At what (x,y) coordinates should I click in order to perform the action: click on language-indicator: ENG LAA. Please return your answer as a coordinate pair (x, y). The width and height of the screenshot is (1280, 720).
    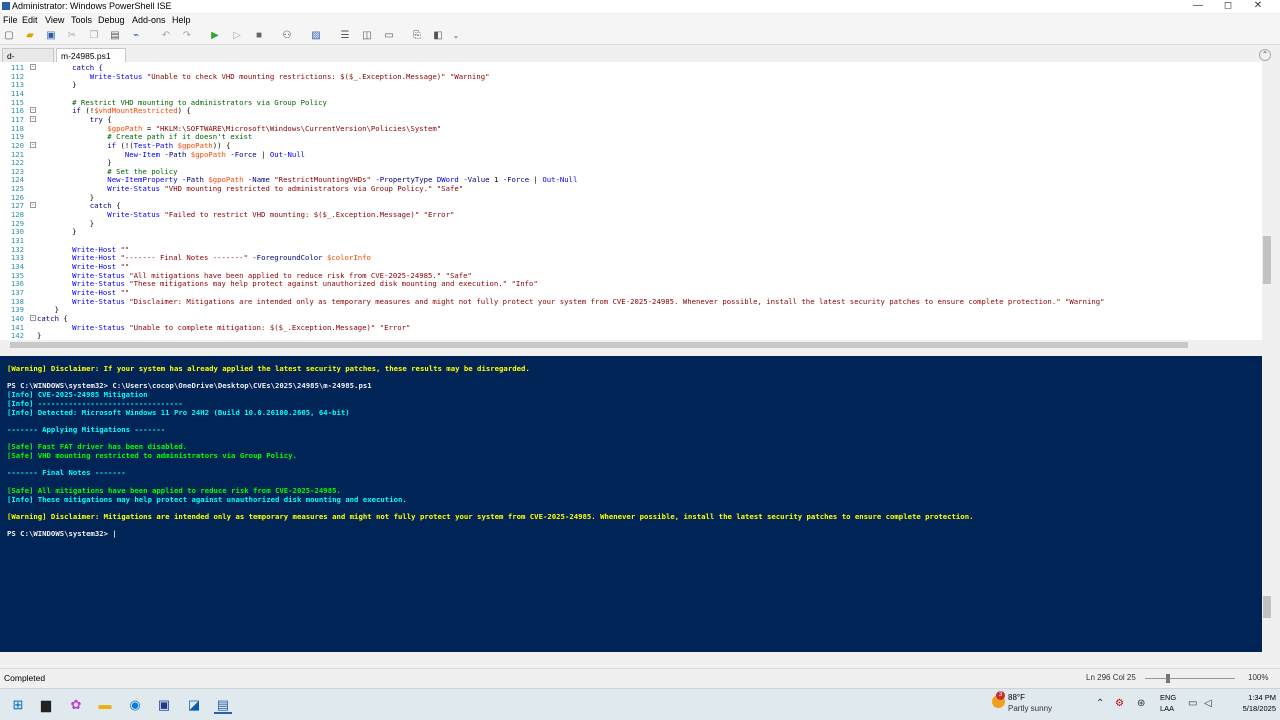
    Looking at the image, I should click on (1168, 703).